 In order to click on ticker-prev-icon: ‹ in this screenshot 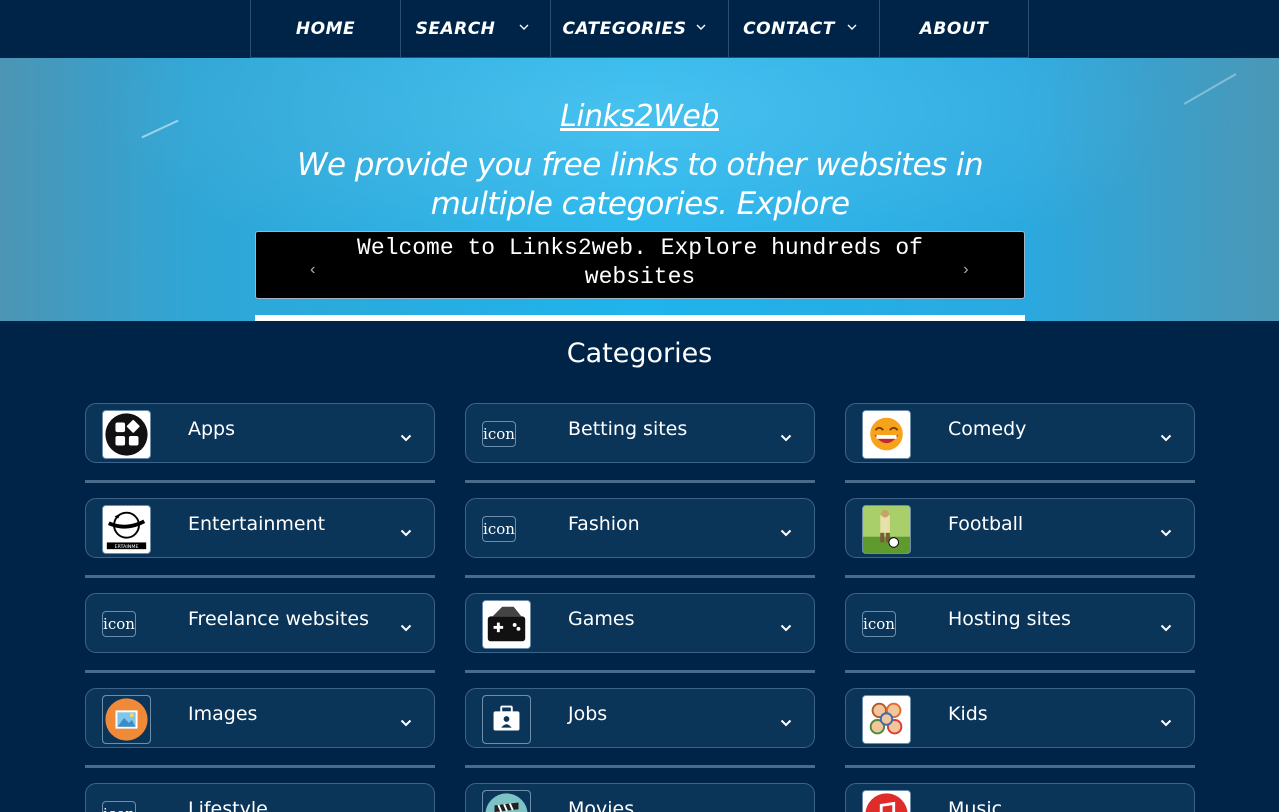, I will do `click(313, 270)`.